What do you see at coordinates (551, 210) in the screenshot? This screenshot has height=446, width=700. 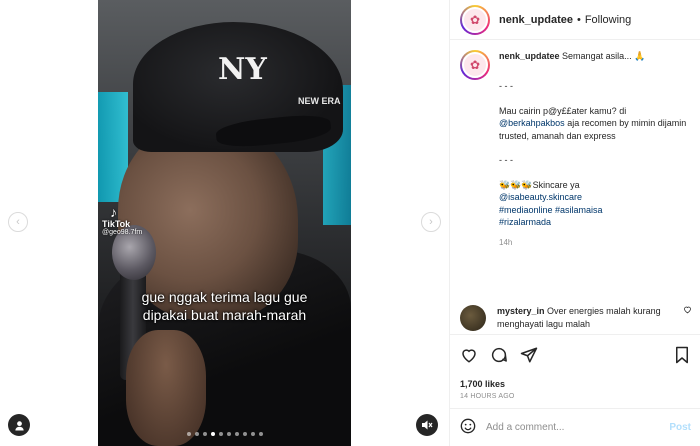 I see `hashtags-line-1: #mediaonline #asilamaisa` at bounding box center [551, 210].